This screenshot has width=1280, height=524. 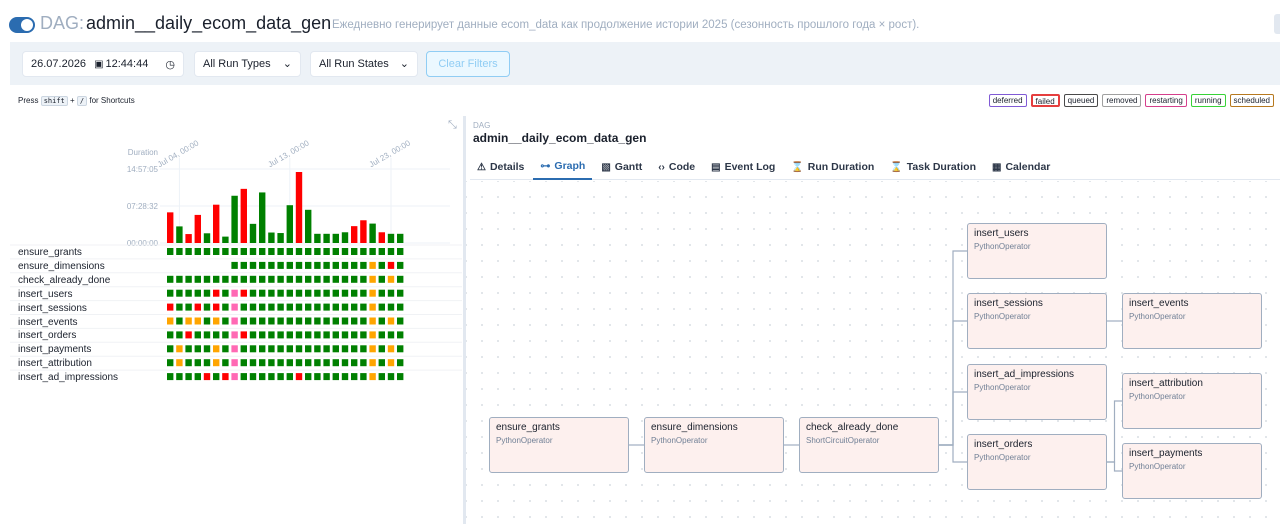 What do you see at coordinates (500, 167) in the screenshot?
I see `tab-details: ⚠ Details` at bounding box center [500, 167].